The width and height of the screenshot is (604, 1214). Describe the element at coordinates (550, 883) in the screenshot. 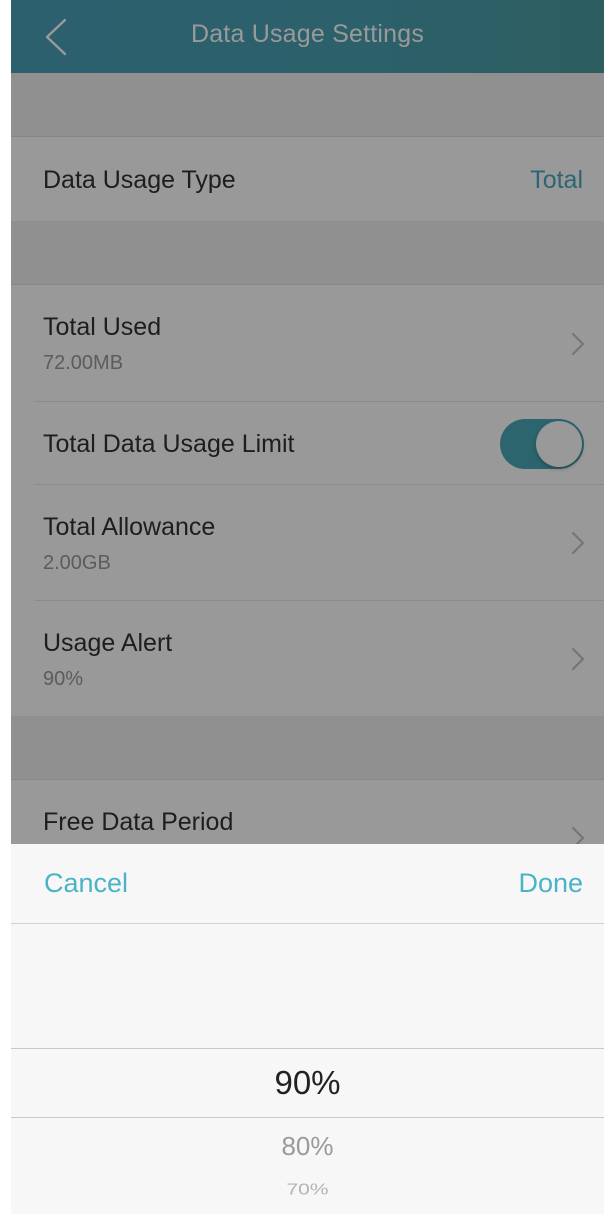

I see `done-button: Done` at that location.